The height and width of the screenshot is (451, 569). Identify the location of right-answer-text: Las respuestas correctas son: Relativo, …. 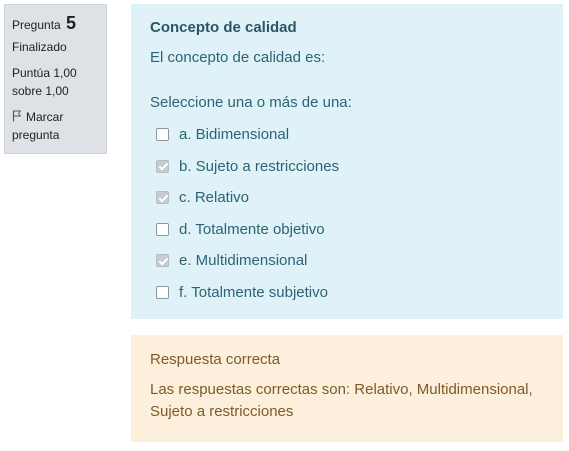
(341, 400).